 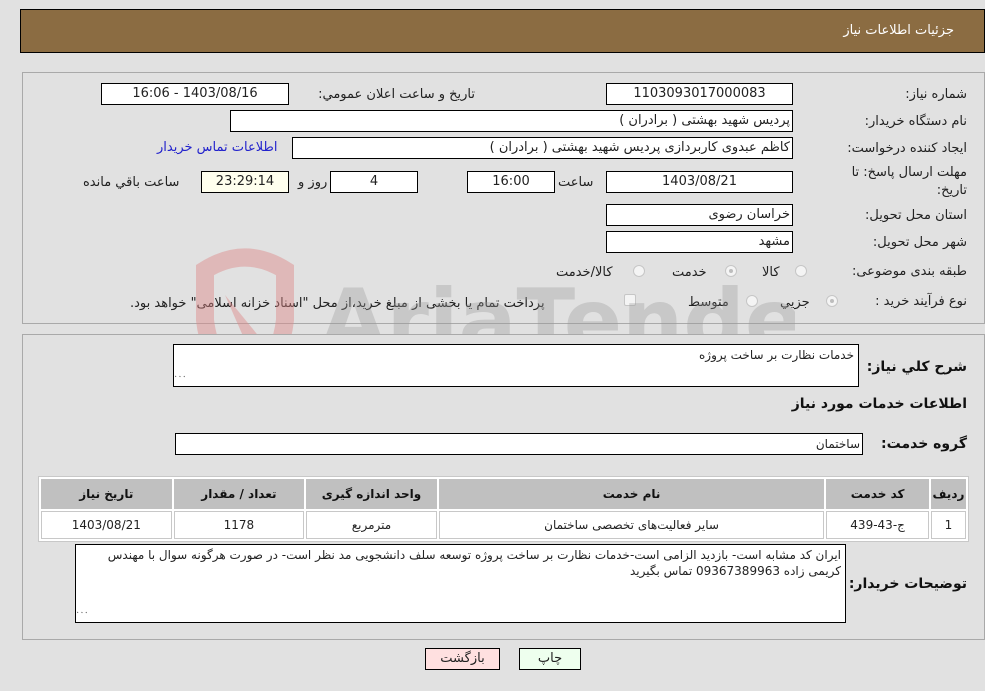 What do you see at coordinates (131, 182) in the screenshot?
I see `remaining-time-label: ساعت باقي مانده` at bounding box center [131, 182].